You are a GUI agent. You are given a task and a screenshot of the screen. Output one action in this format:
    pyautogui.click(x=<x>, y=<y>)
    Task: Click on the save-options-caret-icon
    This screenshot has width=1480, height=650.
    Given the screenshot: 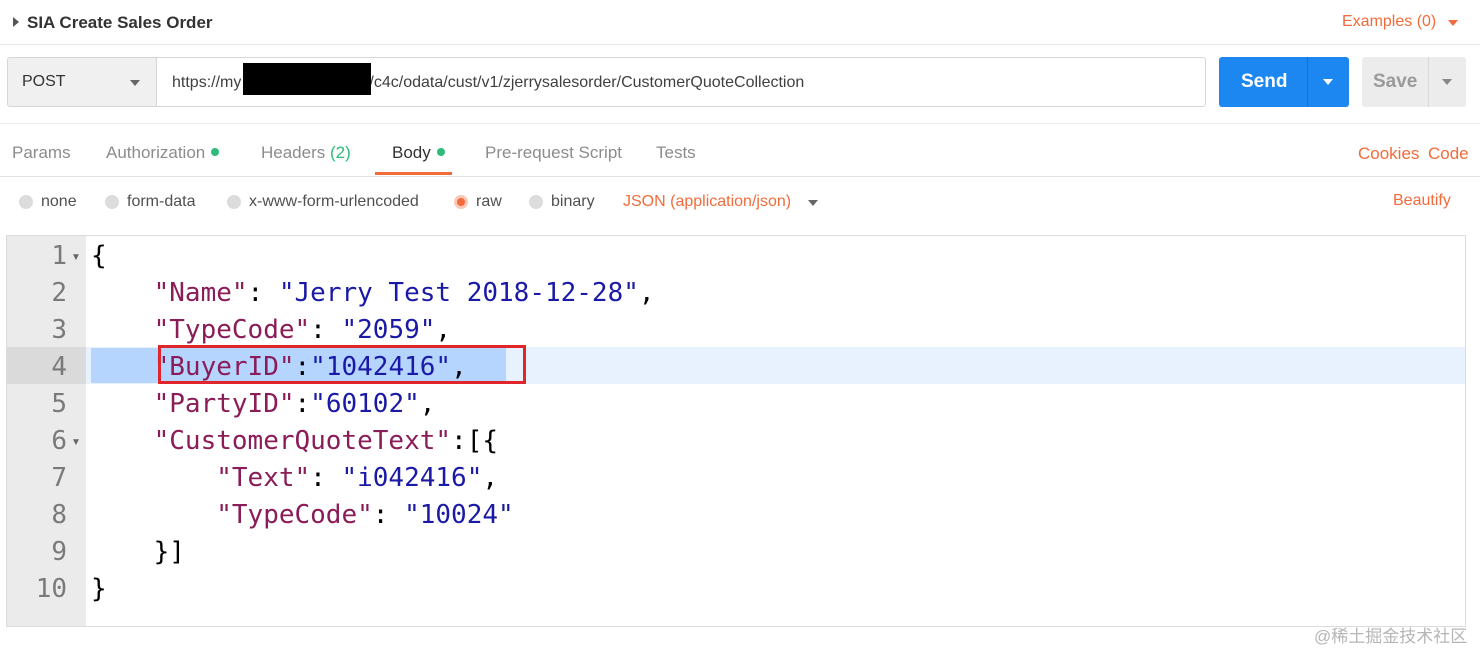 What is the action you would take?
    pyautogui.click(x=1447, y=82)
    